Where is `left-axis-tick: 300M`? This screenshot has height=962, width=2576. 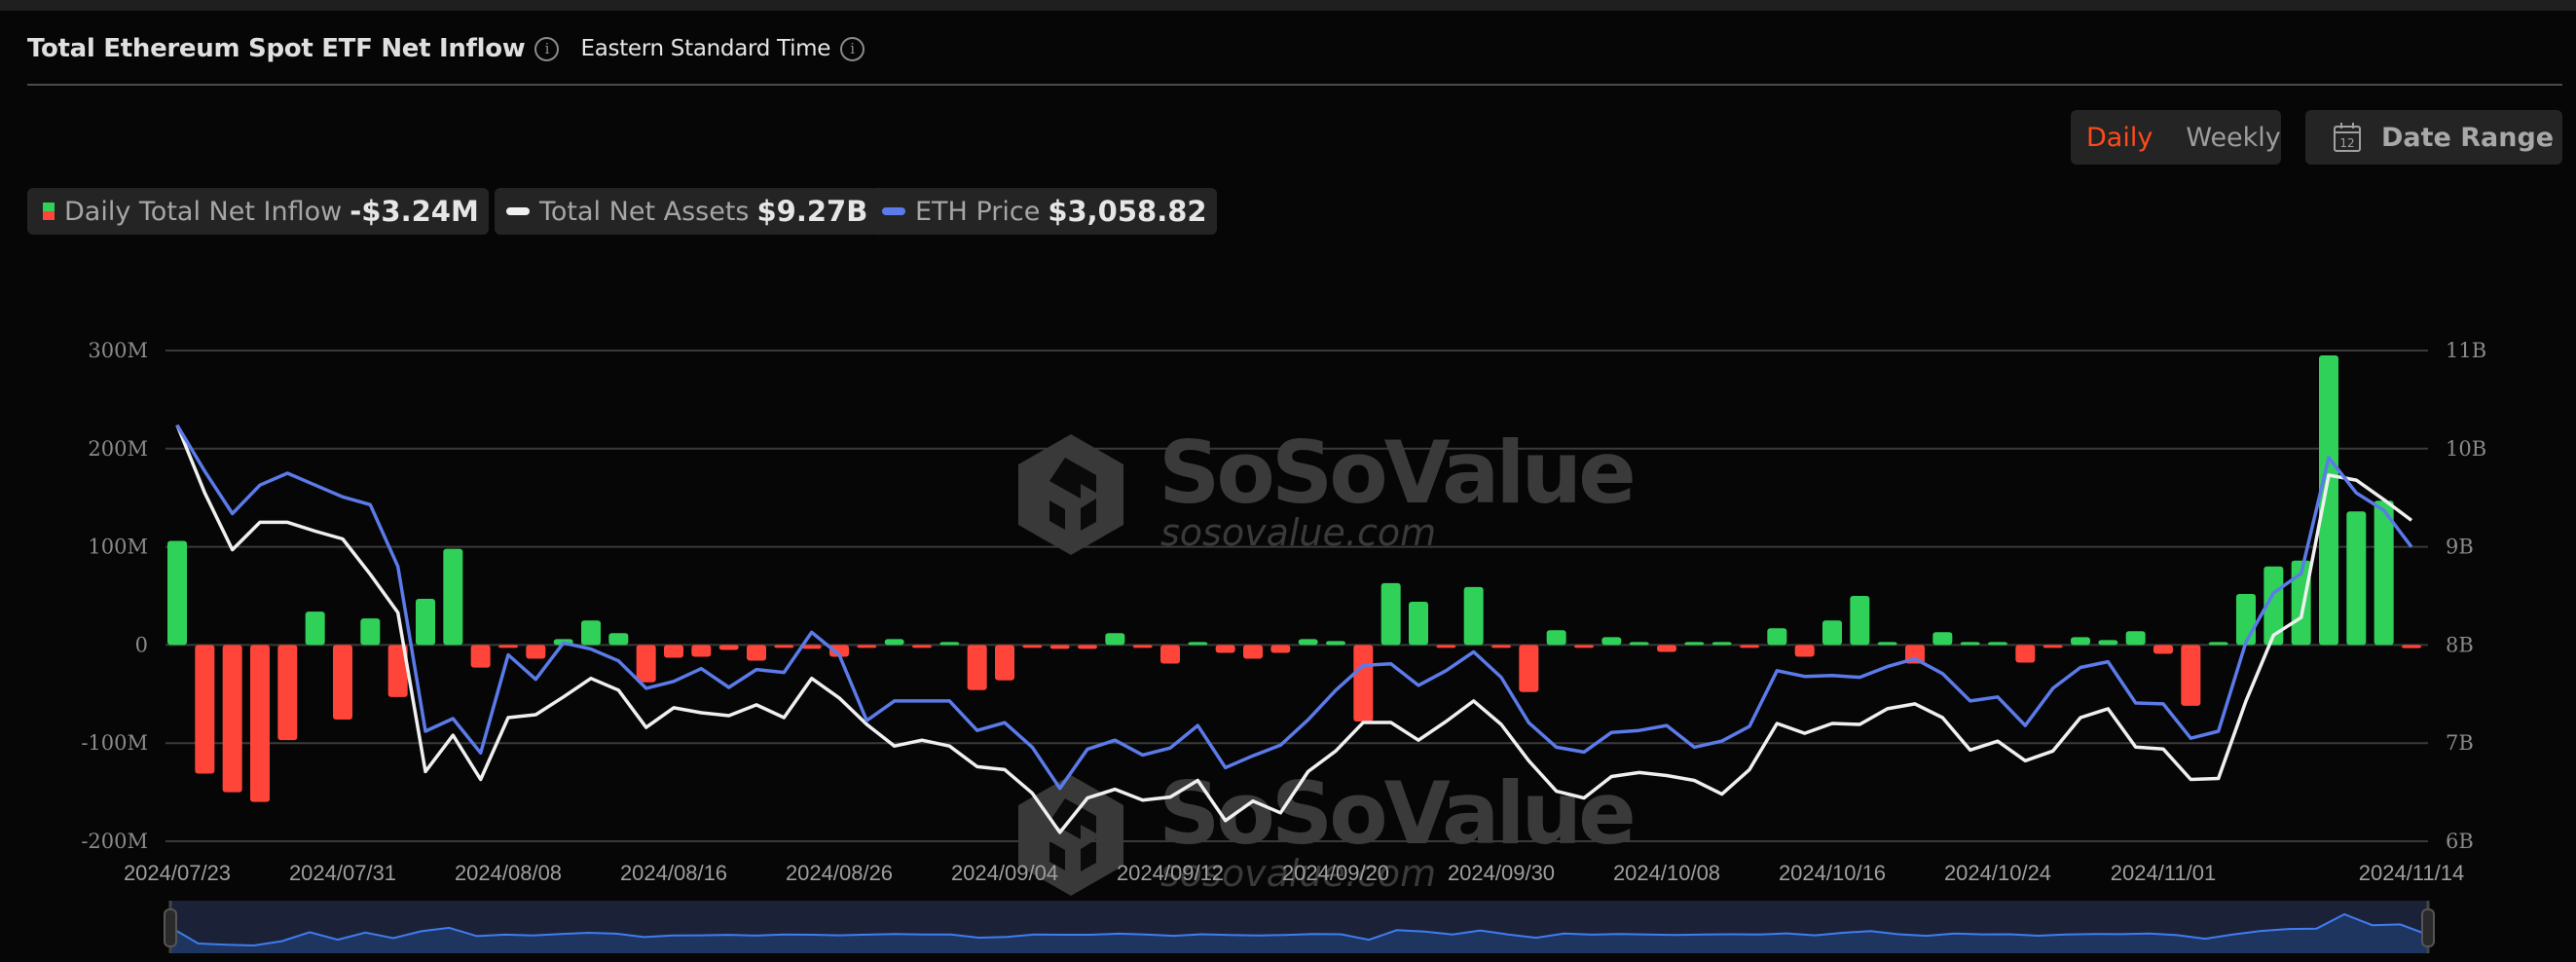 left-axis-tick: 300M is located at coordinates (118, 350).